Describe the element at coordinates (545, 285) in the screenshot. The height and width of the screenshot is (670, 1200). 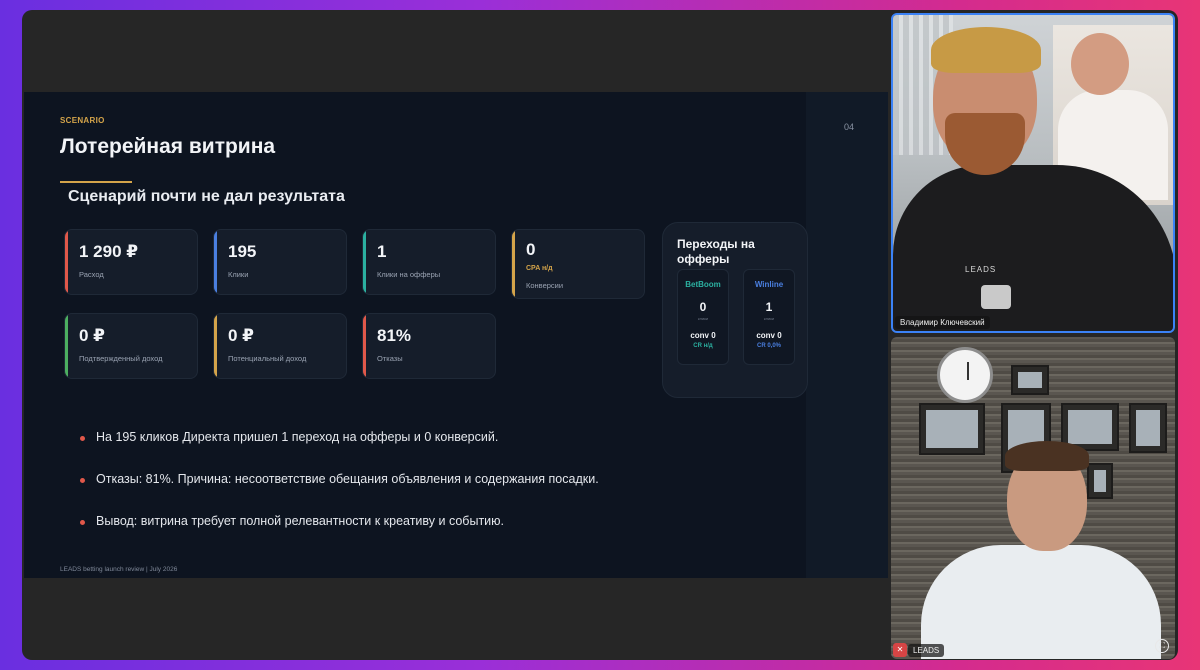
I see `metric-label: Конверсии` at that location.